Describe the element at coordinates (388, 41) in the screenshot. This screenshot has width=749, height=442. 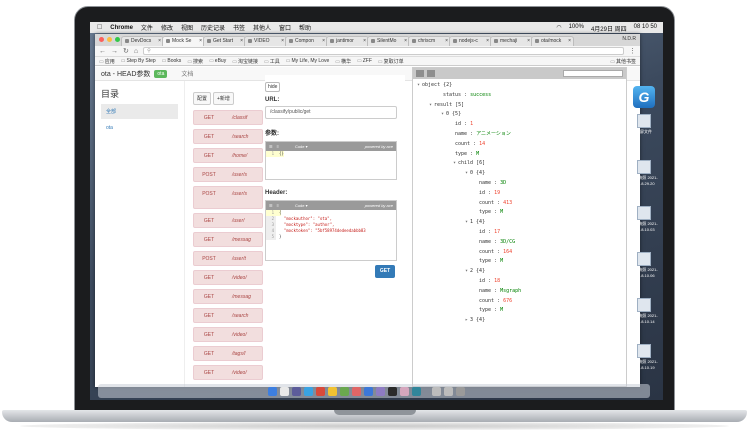
I see `tab-silentmo: SilentMo ×` at that location.